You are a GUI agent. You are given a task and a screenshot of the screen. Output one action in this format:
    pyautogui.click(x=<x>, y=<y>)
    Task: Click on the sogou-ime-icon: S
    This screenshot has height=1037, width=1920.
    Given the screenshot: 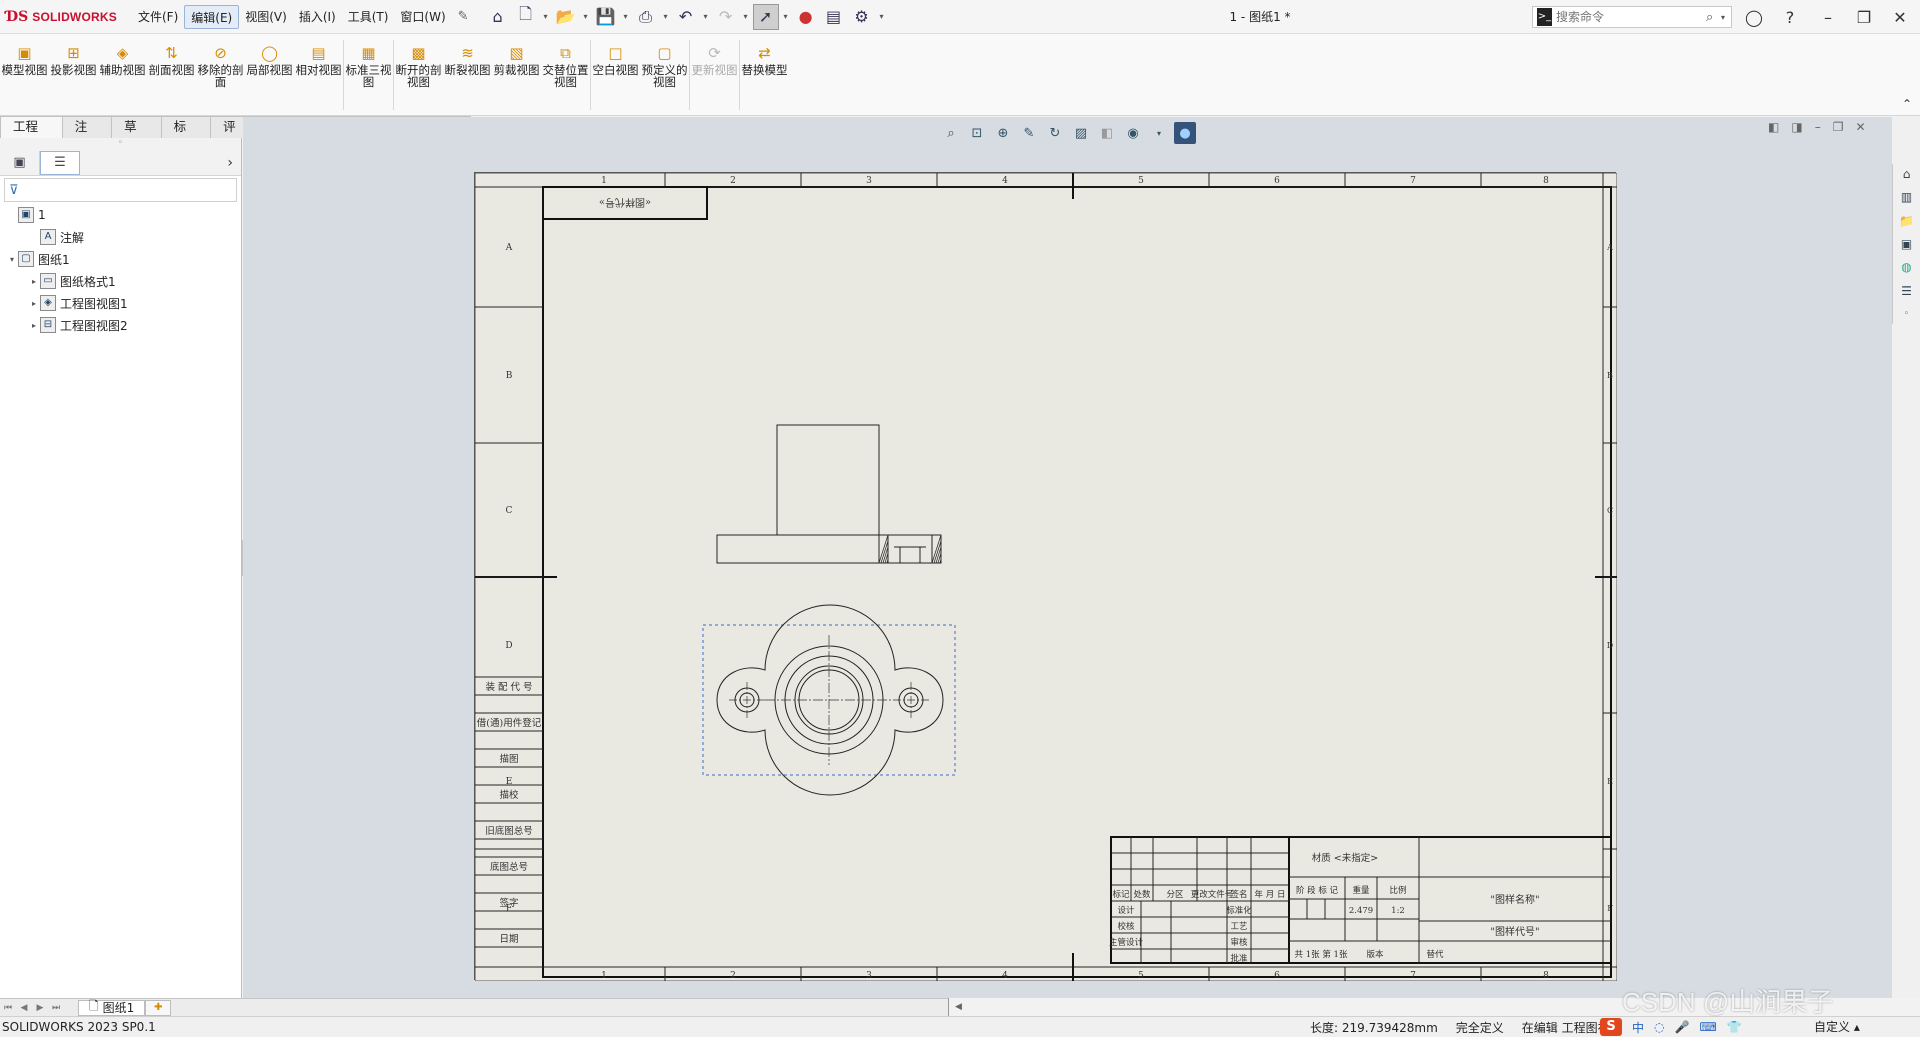 What is the action you would take?
    pyautogui.click(x=1611, y=1027)
    